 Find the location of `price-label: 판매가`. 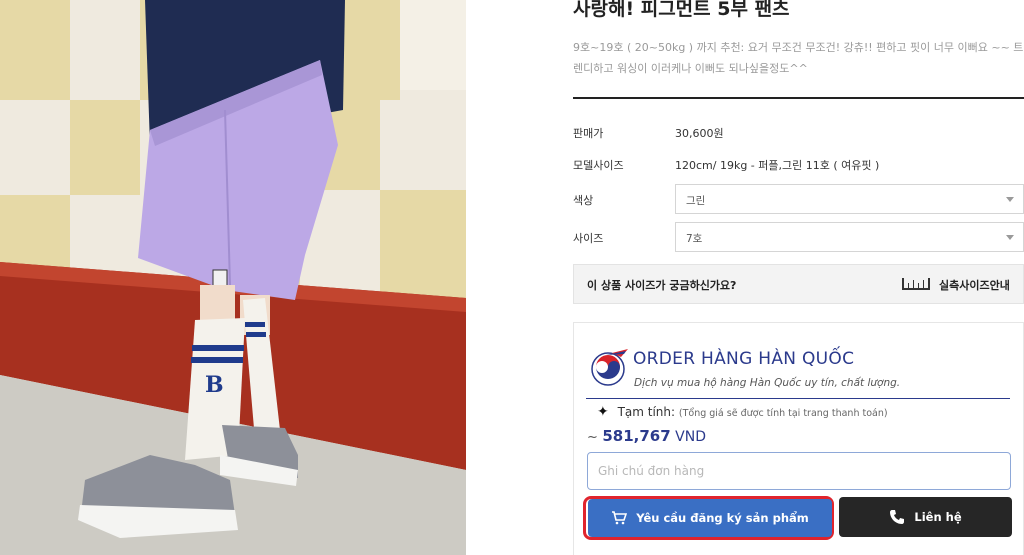

price-label: 판매가 is located at coordinates (588, 133).